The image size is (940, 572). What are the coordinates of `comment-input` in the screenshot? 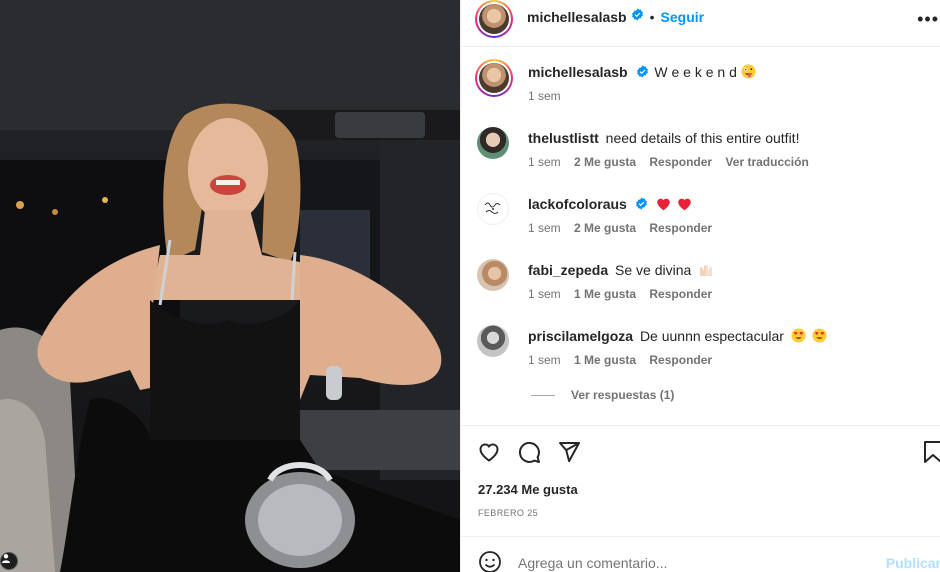 It's located at (668, 563).